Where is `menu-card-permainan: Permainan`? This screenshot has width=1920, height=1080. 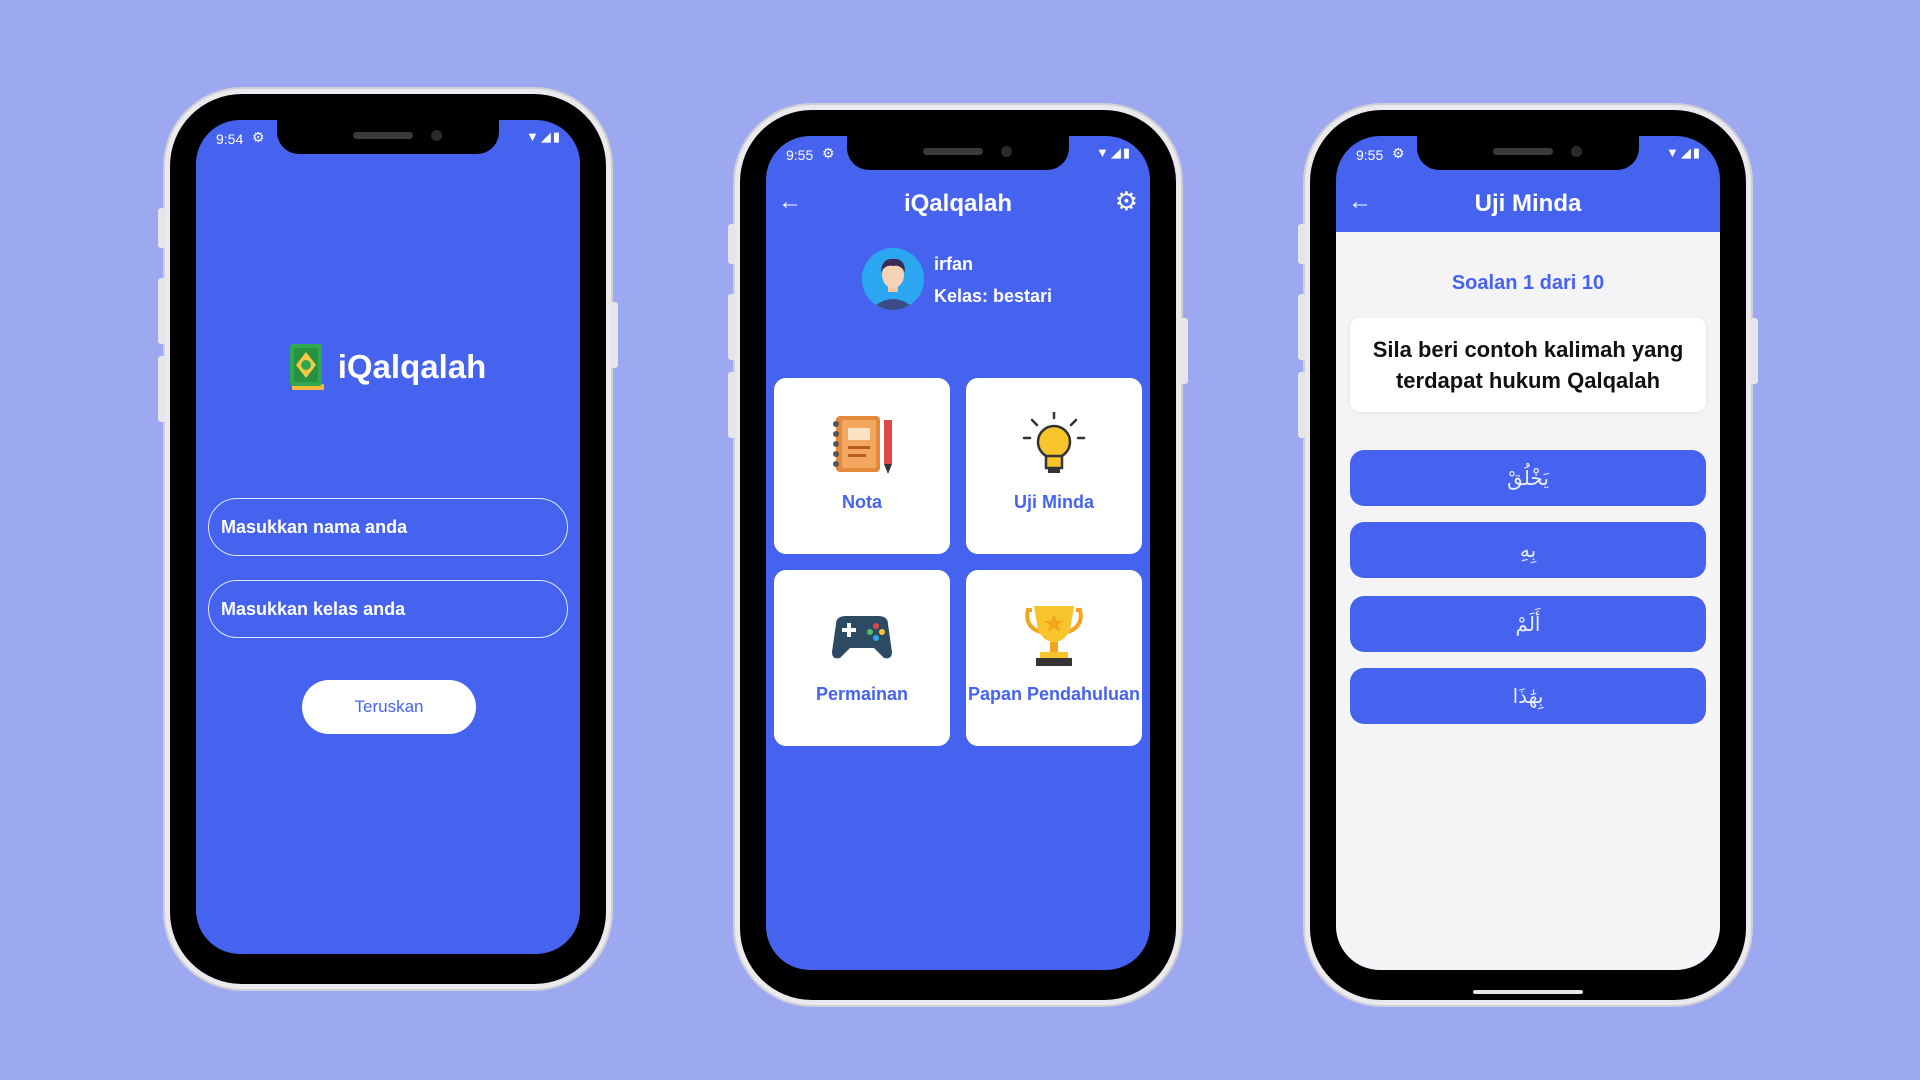
menu-card-permainan: Permainan is located at coordinates (862, 658).